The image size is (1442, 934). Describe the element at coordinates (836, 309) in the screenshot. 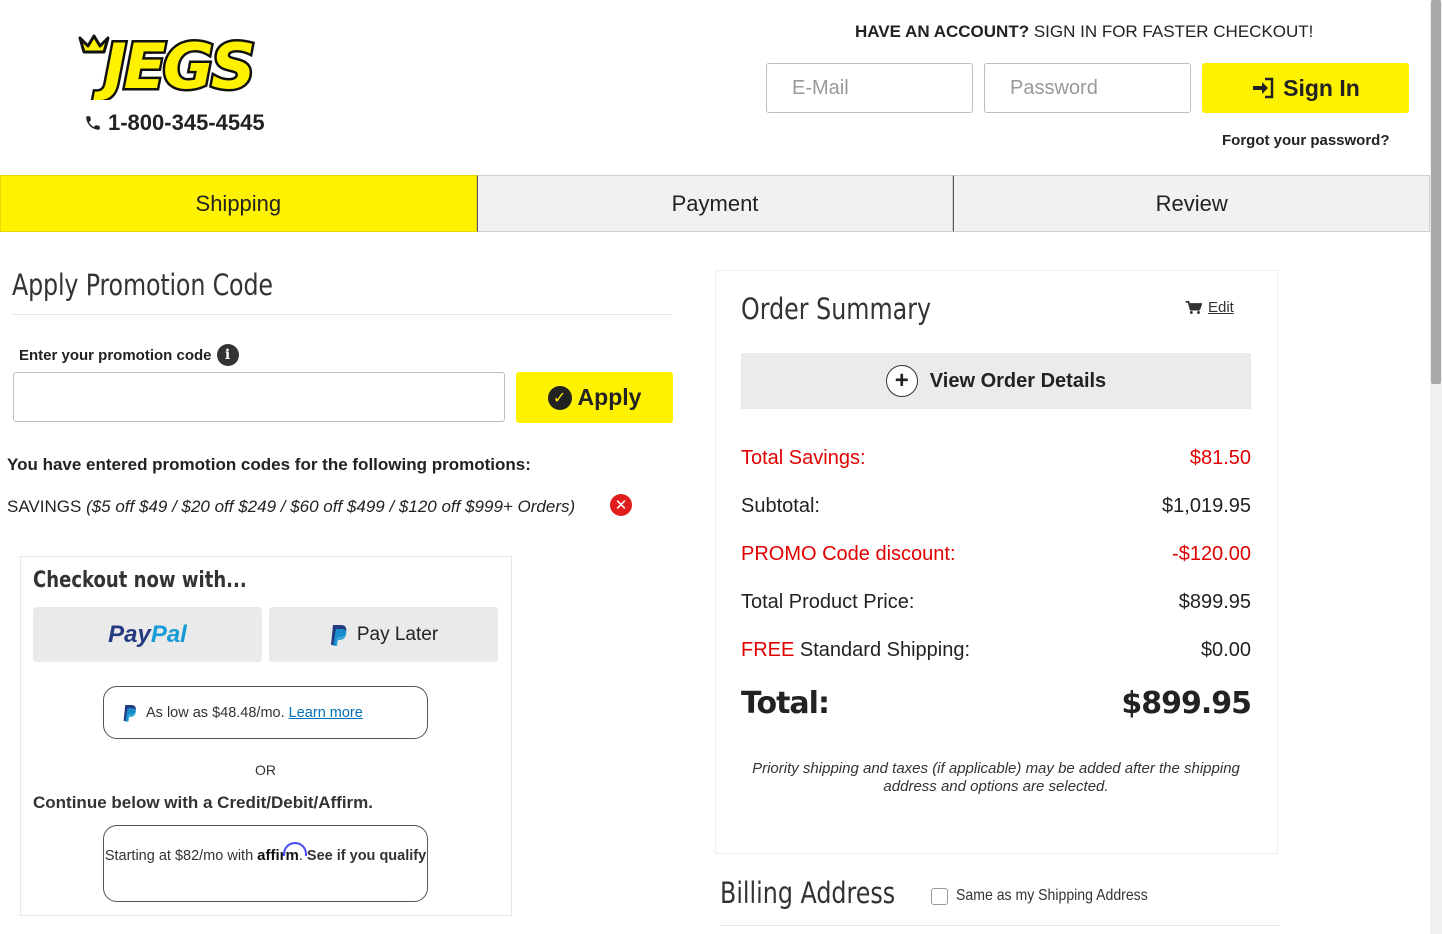

I see `order-summary-title: Order Summary` at that location.